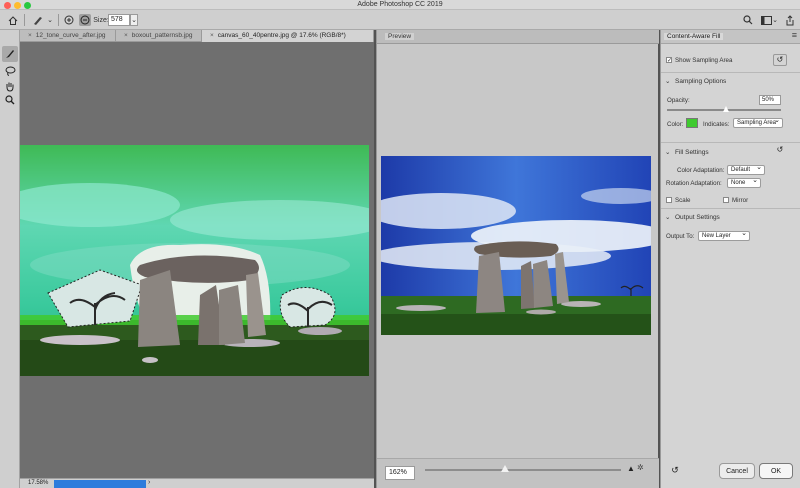 This screenshot has width=800, height=488. What do you see at coordinates (10, 54) in the screenshot?
I see `brush-tool-icon` at bounding box center [10, 54].